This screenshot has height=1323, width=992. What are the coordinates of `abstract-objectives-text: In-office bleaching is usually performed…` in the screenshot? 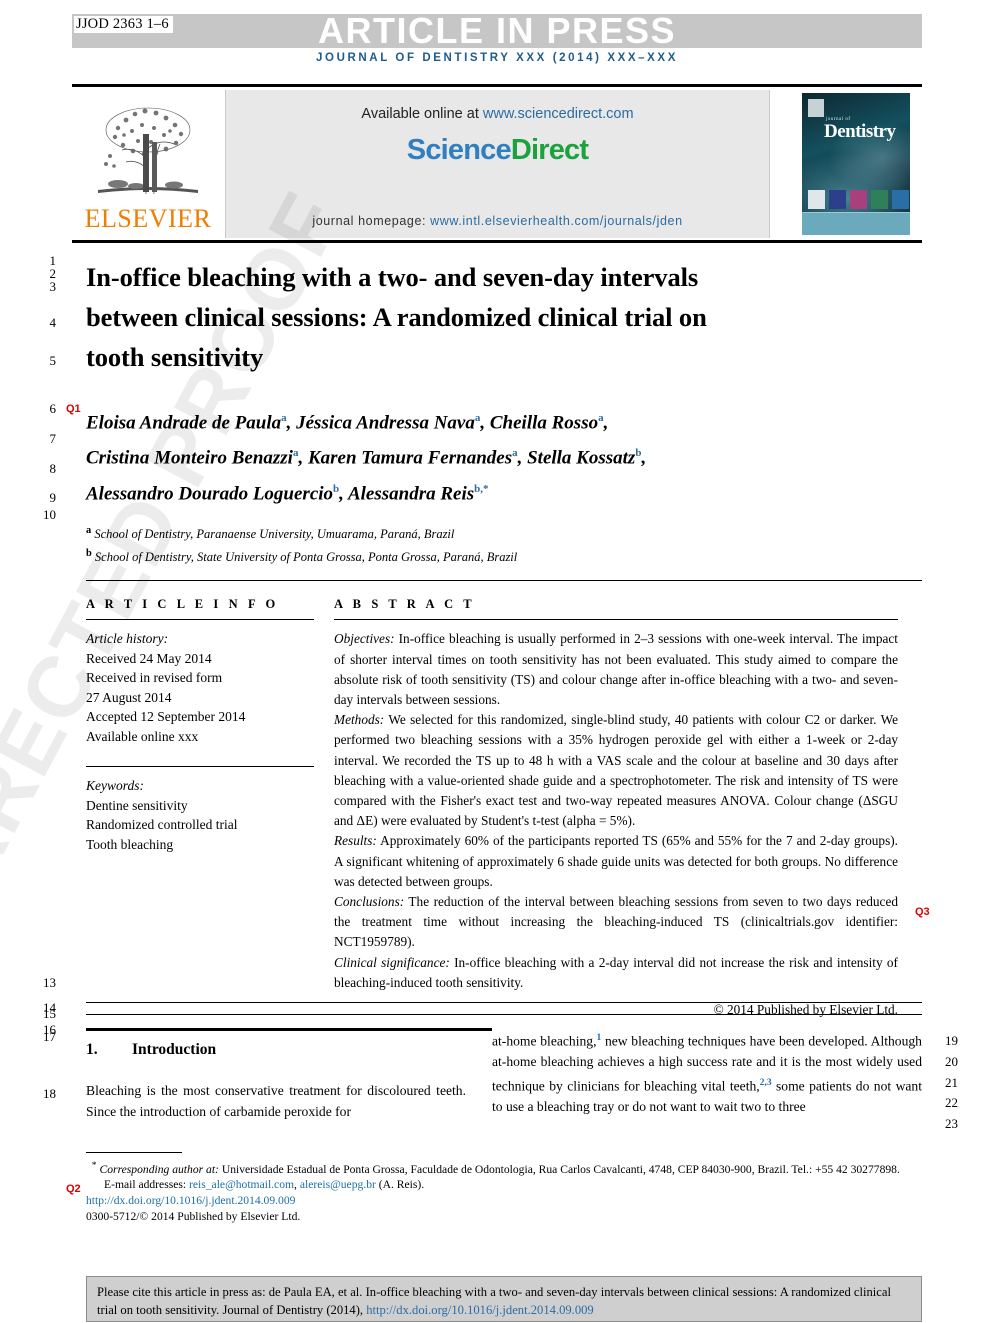 It's located at (616, 669).